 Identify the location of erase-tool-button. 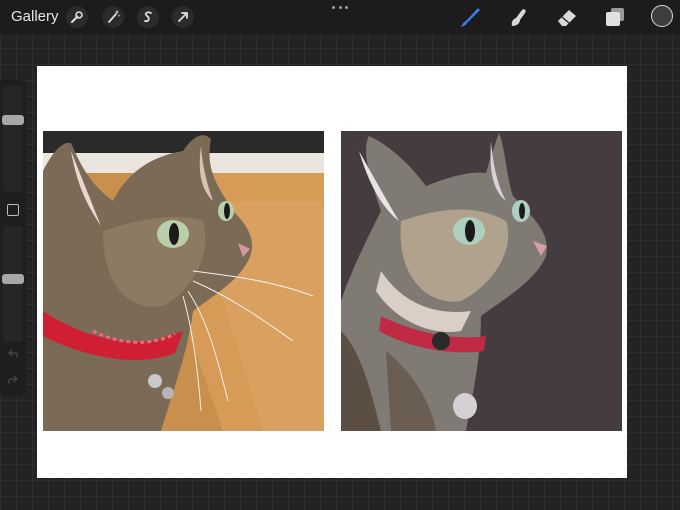
(567, 17).